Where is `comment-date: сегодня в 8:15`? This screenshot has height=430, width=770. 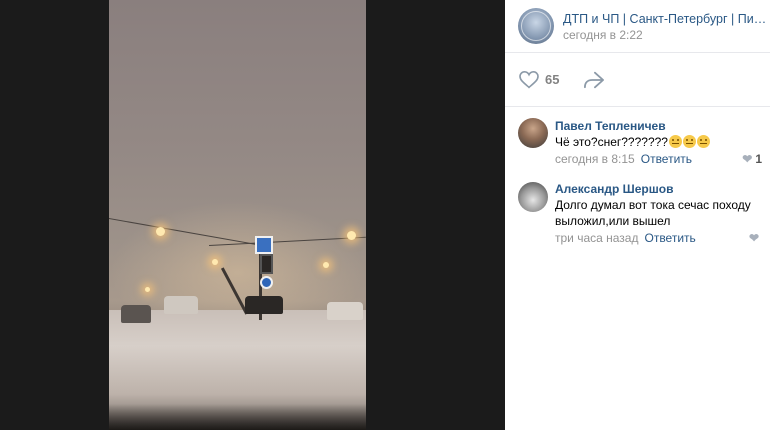
comment-date: сегодня в 8:15 is located at coordinates (595, 159).